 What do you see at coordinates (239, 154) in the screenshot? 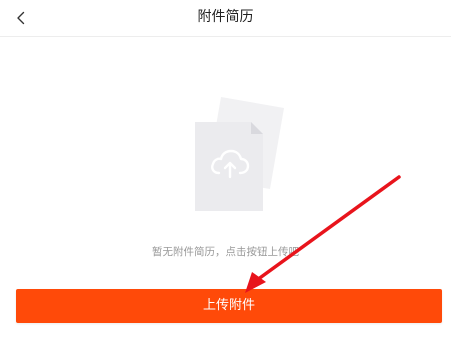
I see `cloud-upload-document-icon` at bounding box center [239, 154].